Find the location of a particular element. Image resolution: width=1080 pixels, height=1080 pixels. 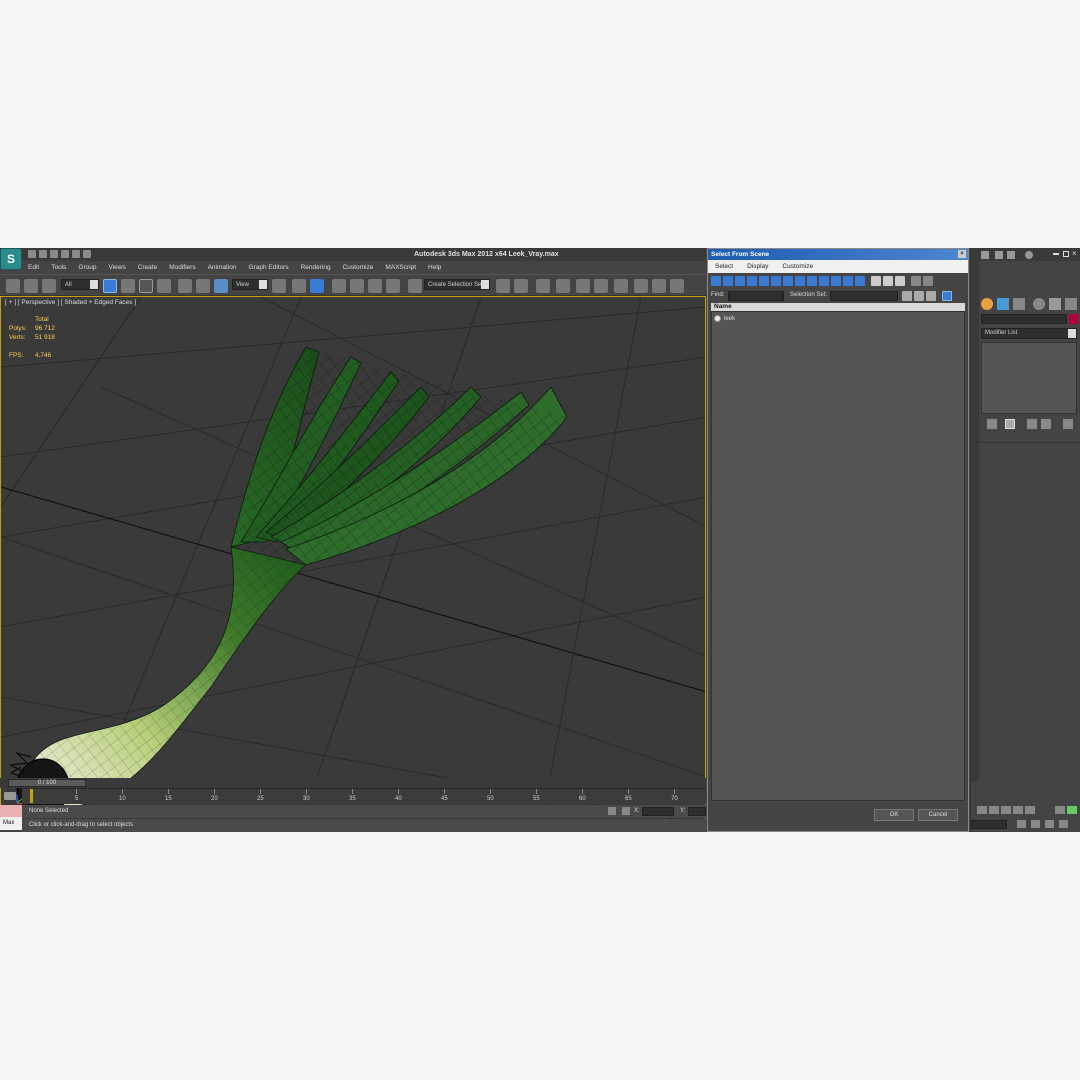

save-file-icon is located at coordinates (54, 254).